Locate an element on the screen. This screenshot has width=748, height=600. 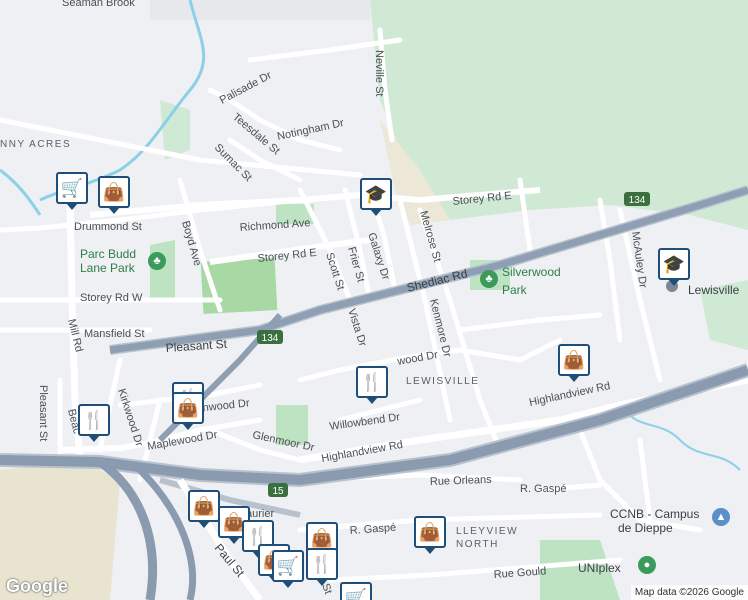
label-notingham-dr: Notingham Dr is located at coordinates (310, 130).